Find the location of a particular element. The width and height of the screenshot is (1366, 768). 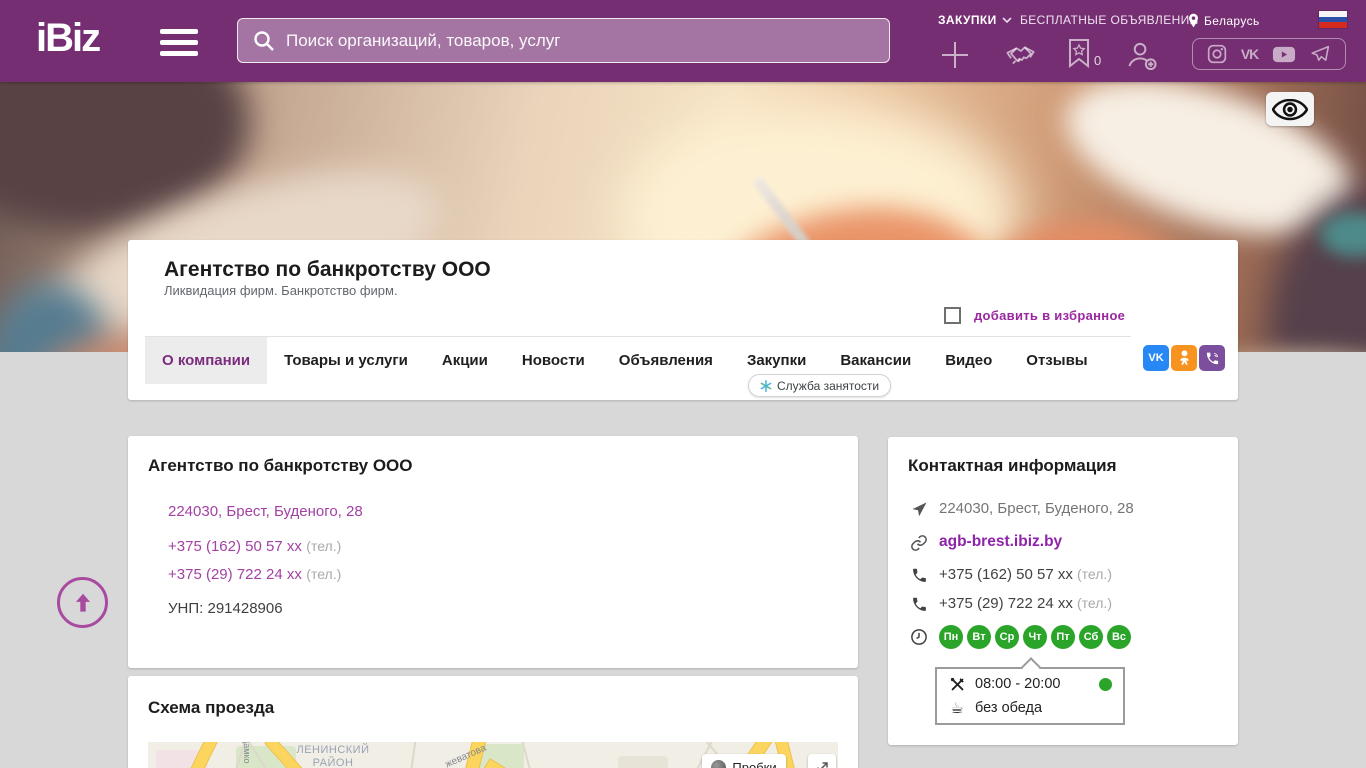

tab-reviews: Отзывы is located at coordinates (1056, 360).